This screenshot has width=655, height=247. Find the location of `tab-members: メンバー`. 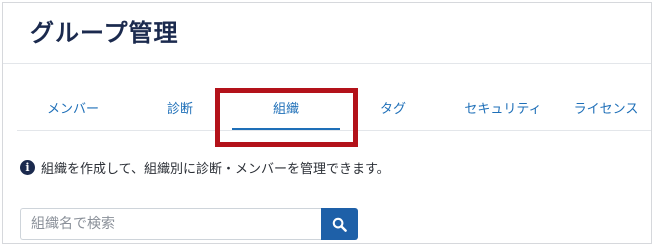

tab-members: メンバー is located at coordinates (73, 110).